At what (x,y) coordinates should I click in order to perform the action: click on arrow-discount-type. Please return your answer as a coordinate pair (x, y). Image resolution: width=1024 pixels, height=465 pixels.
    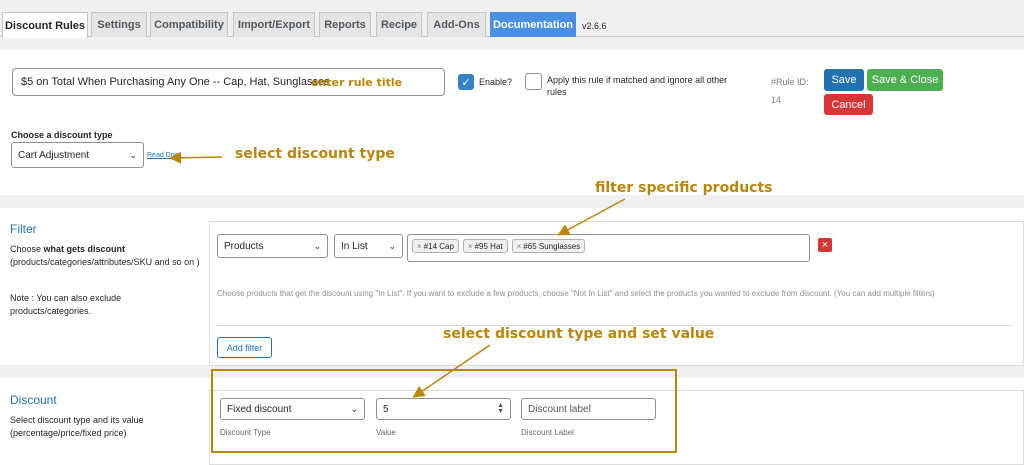
    Looking at the image, I should click on (196, 157).